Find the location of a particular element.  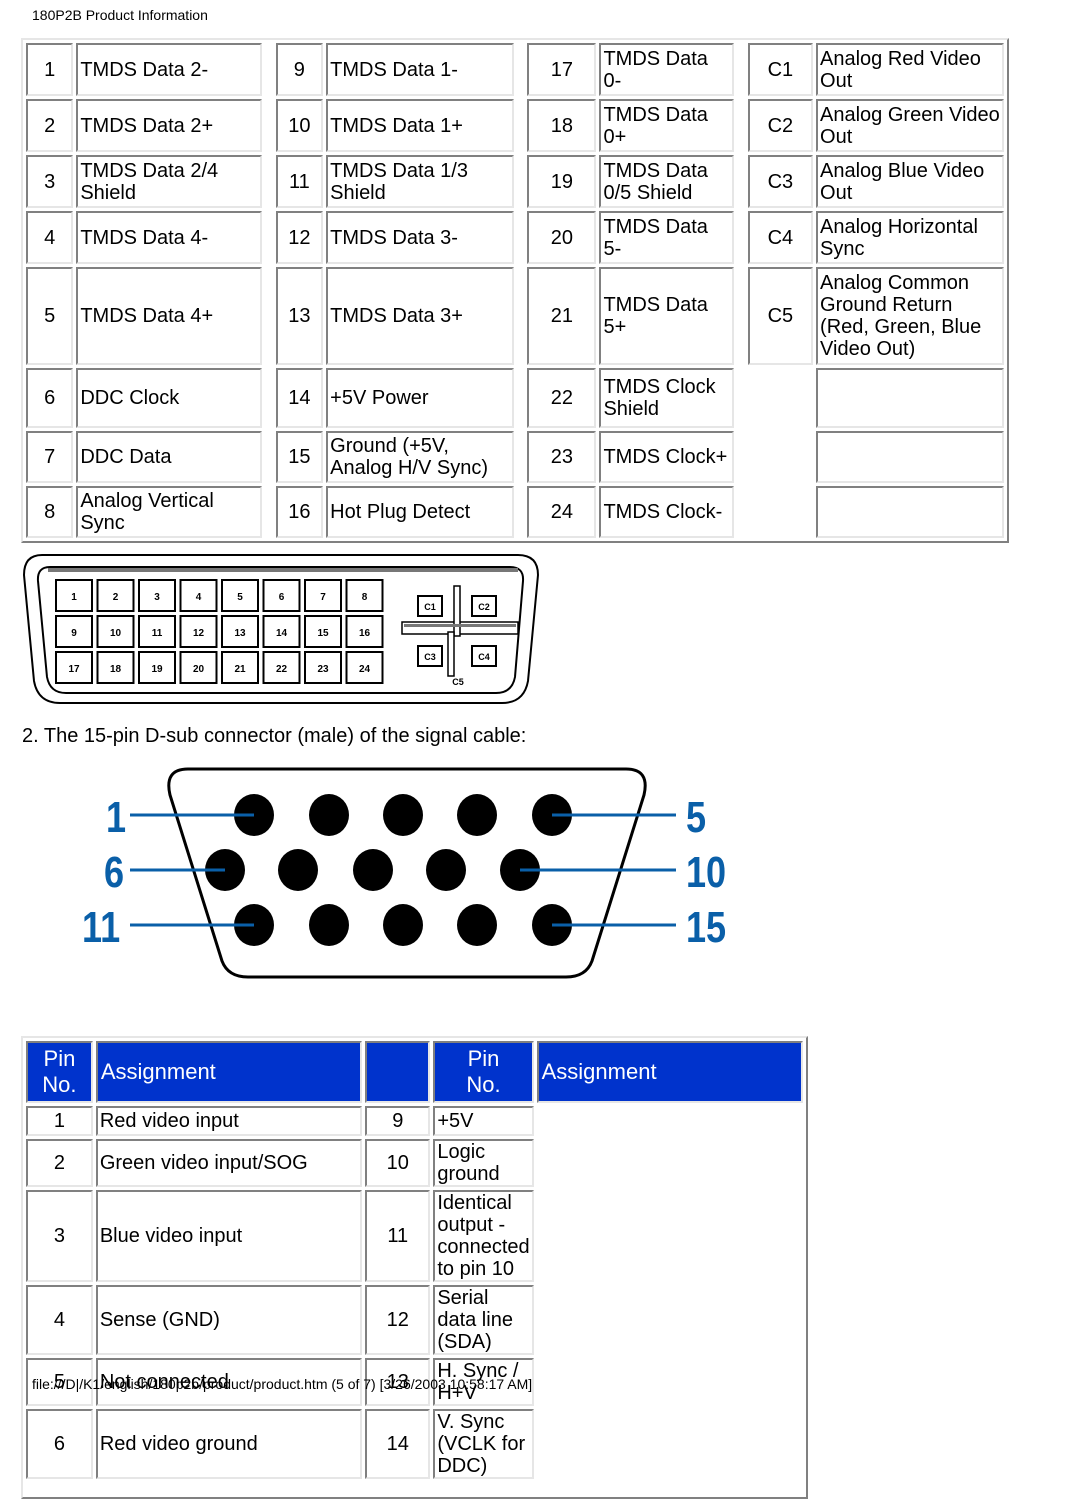

pin-number: 6 is located at coordinates (50, 398).